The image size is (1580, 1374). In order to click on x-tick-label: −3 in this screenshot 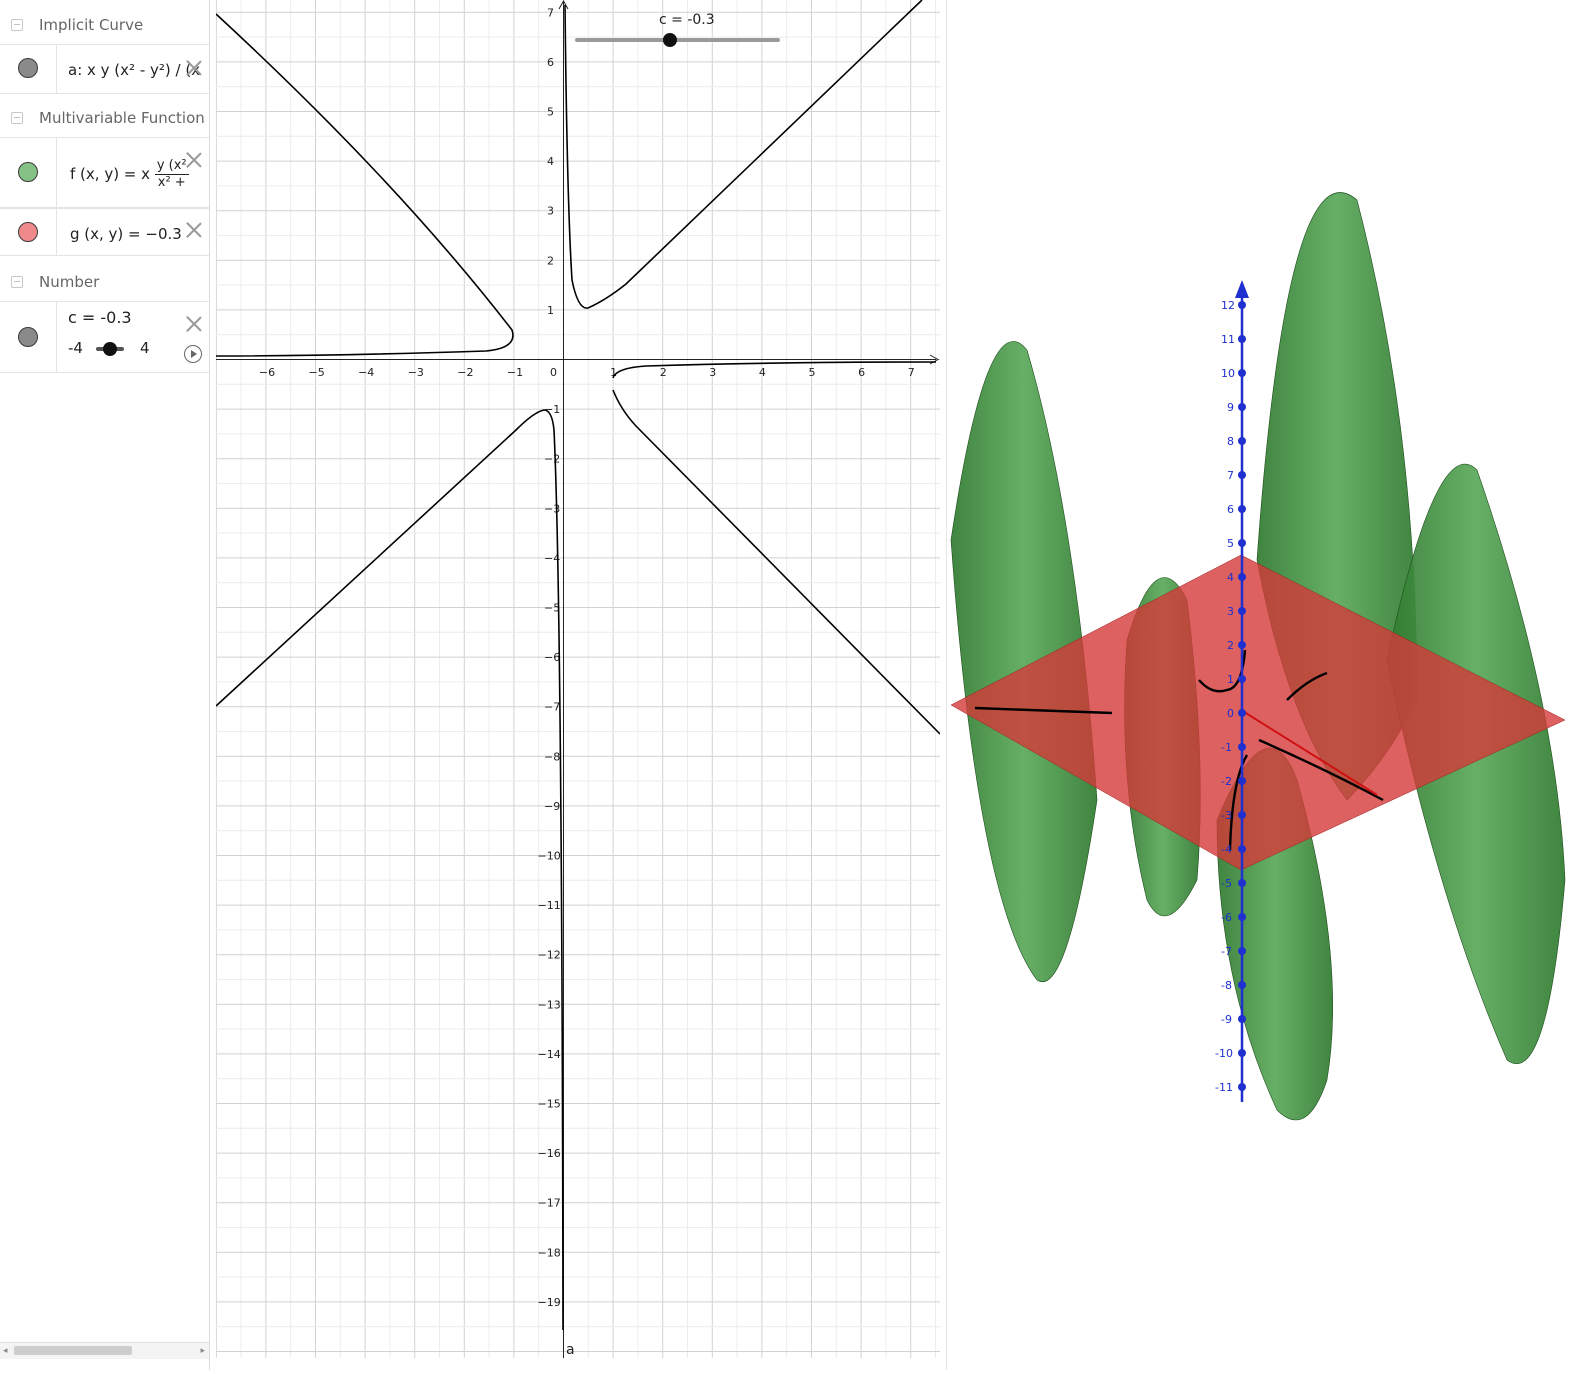, I will do `click(416, 372)`.